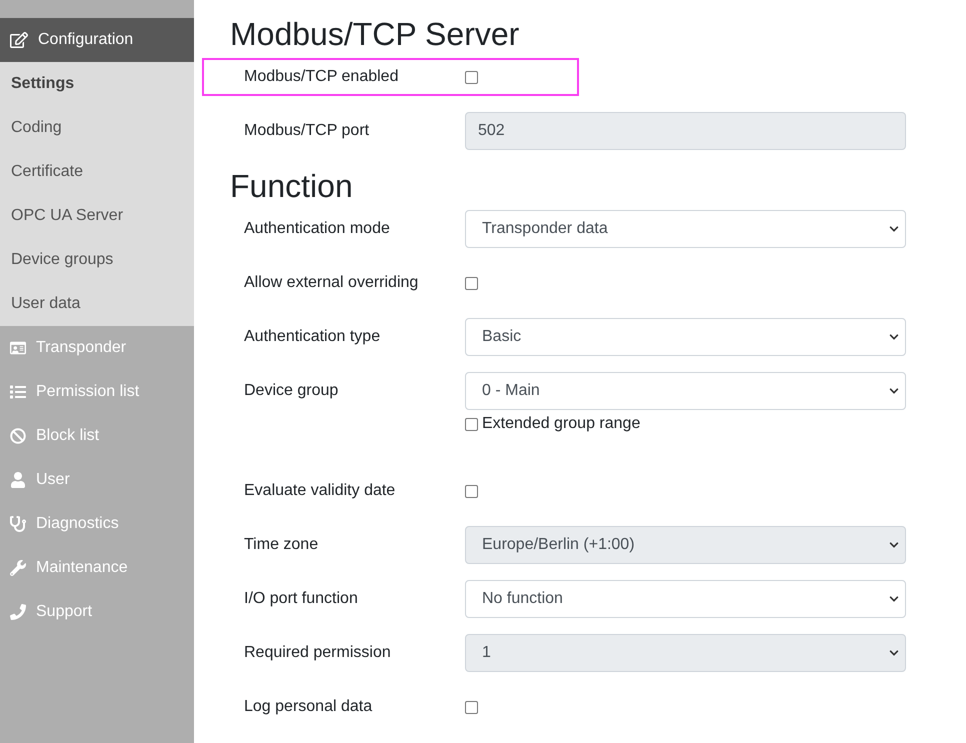  Describe the element at coordinates (308, 707) in the screenshot. I see `field-label: Log personal data` at that location.